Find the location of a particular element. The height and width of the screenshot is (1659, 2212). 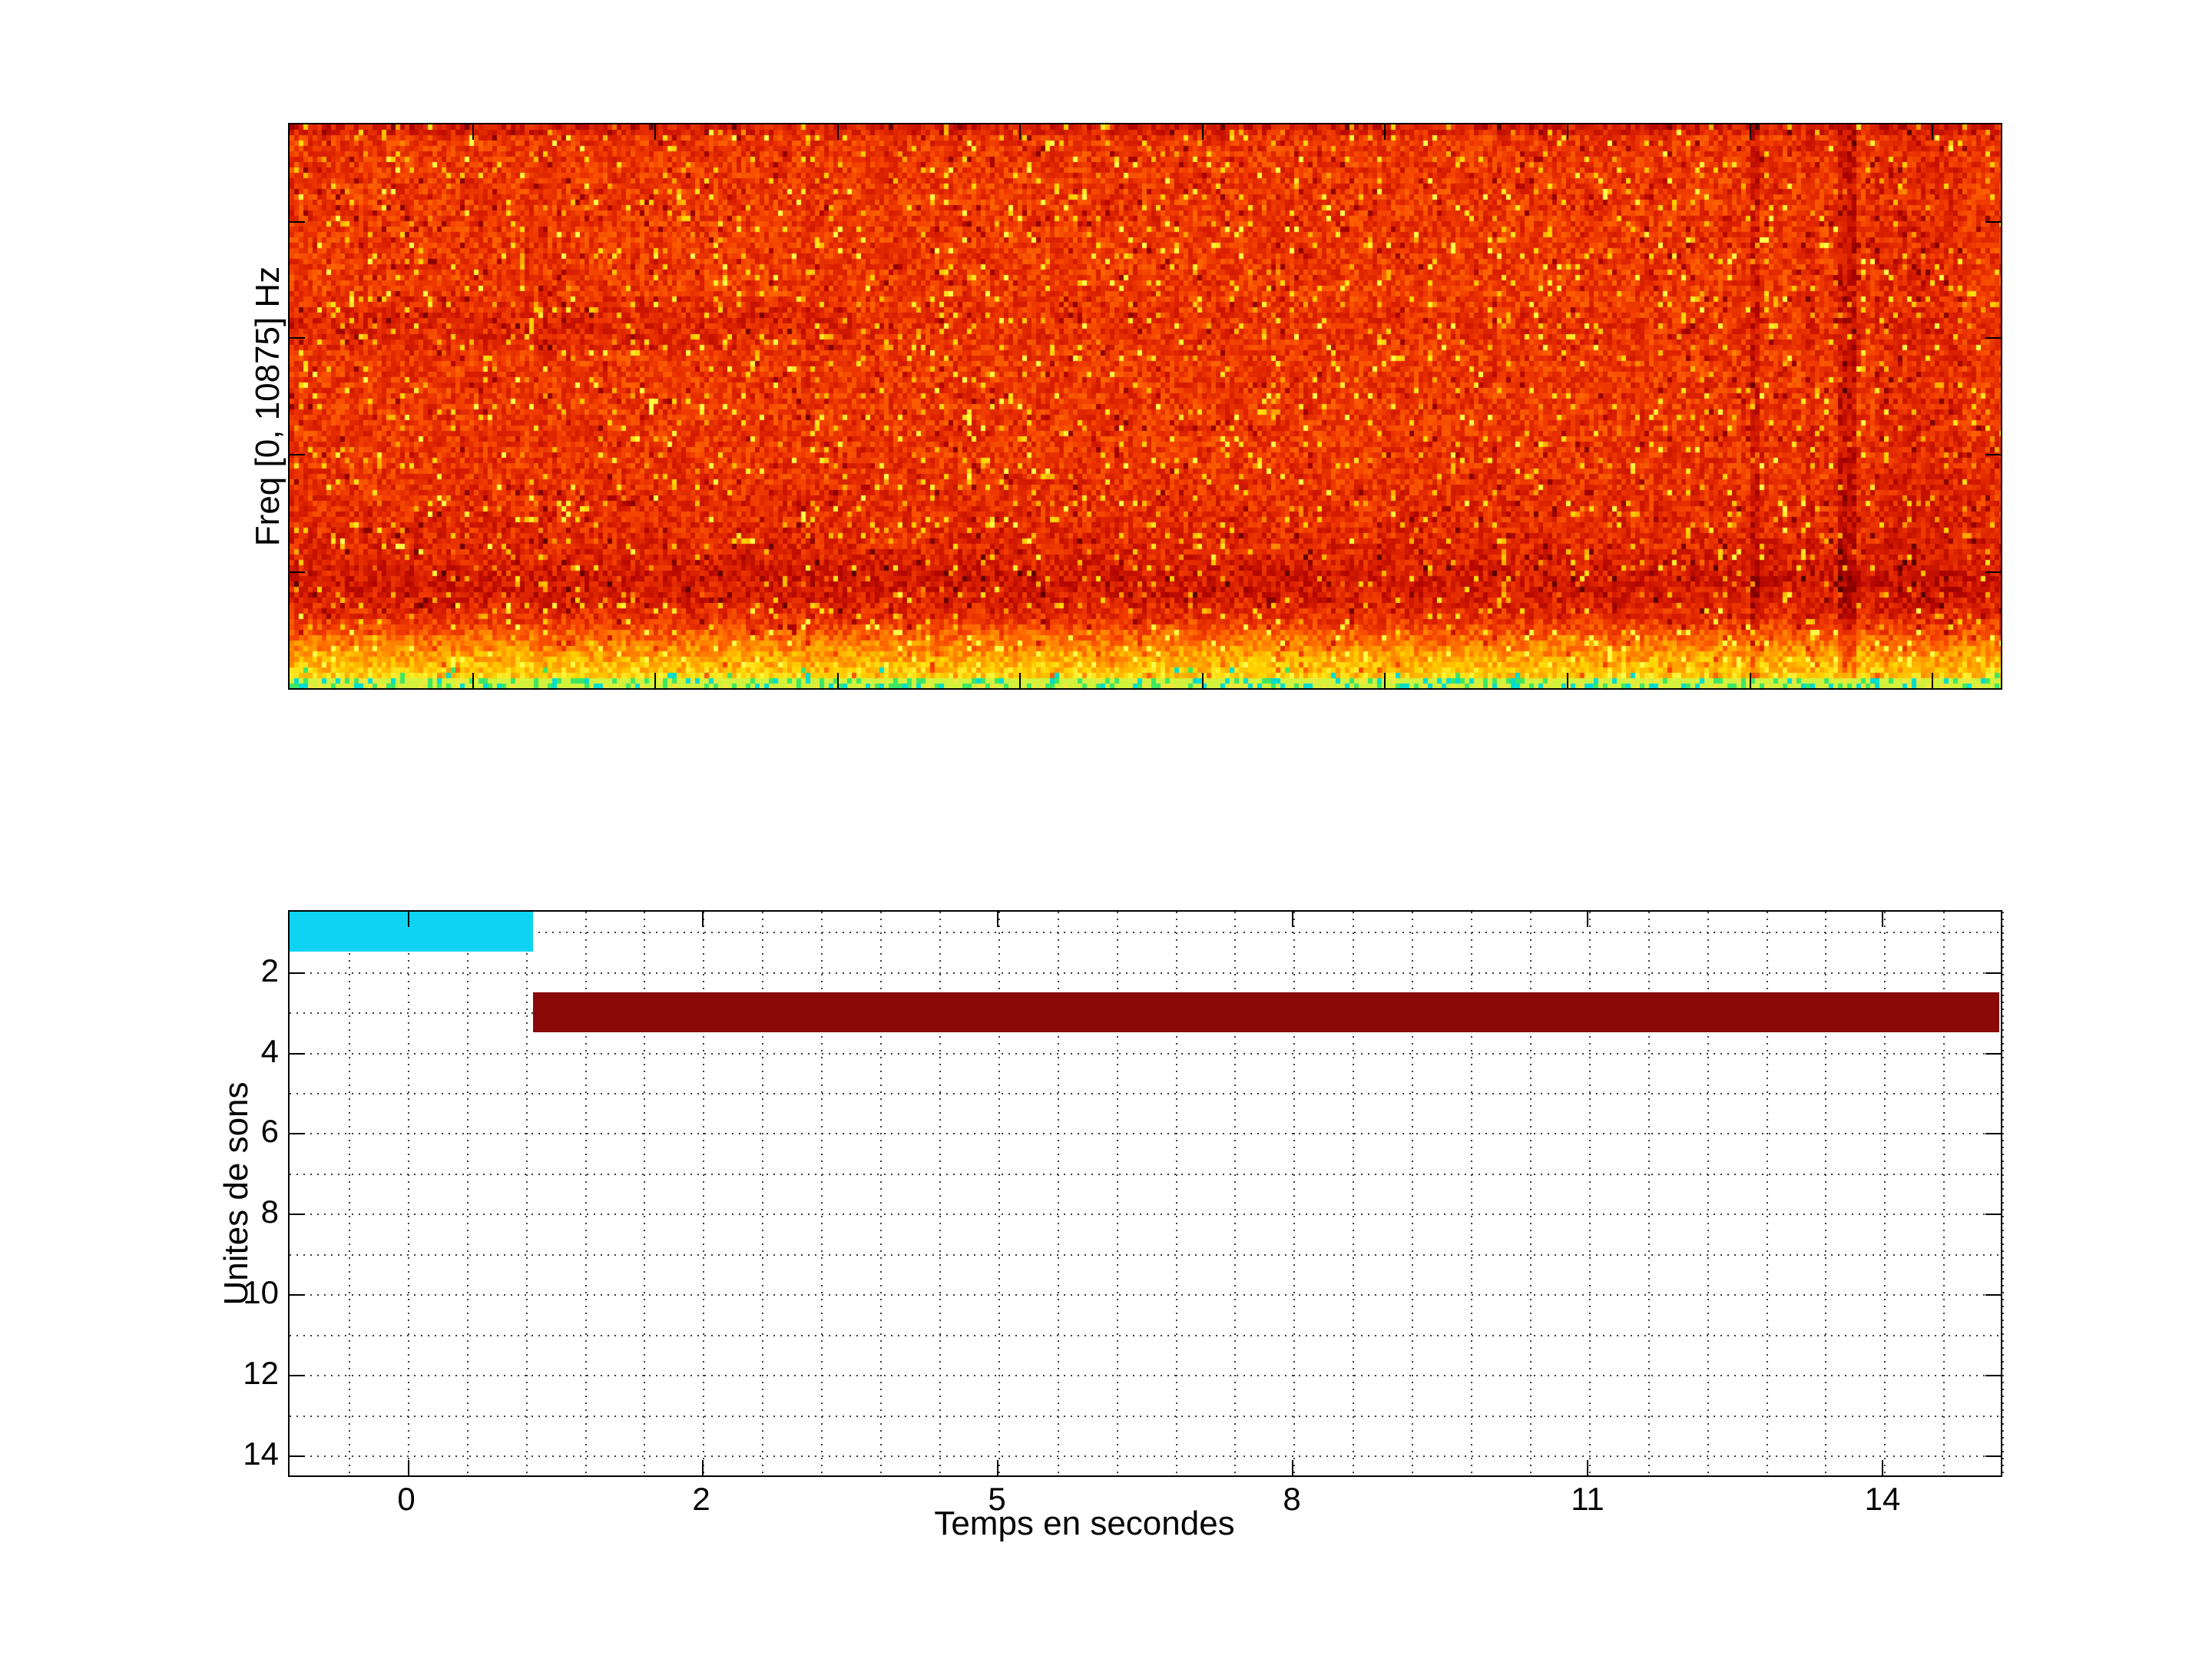

y-tick-label: 4 is located at coordinates (269, 1051).